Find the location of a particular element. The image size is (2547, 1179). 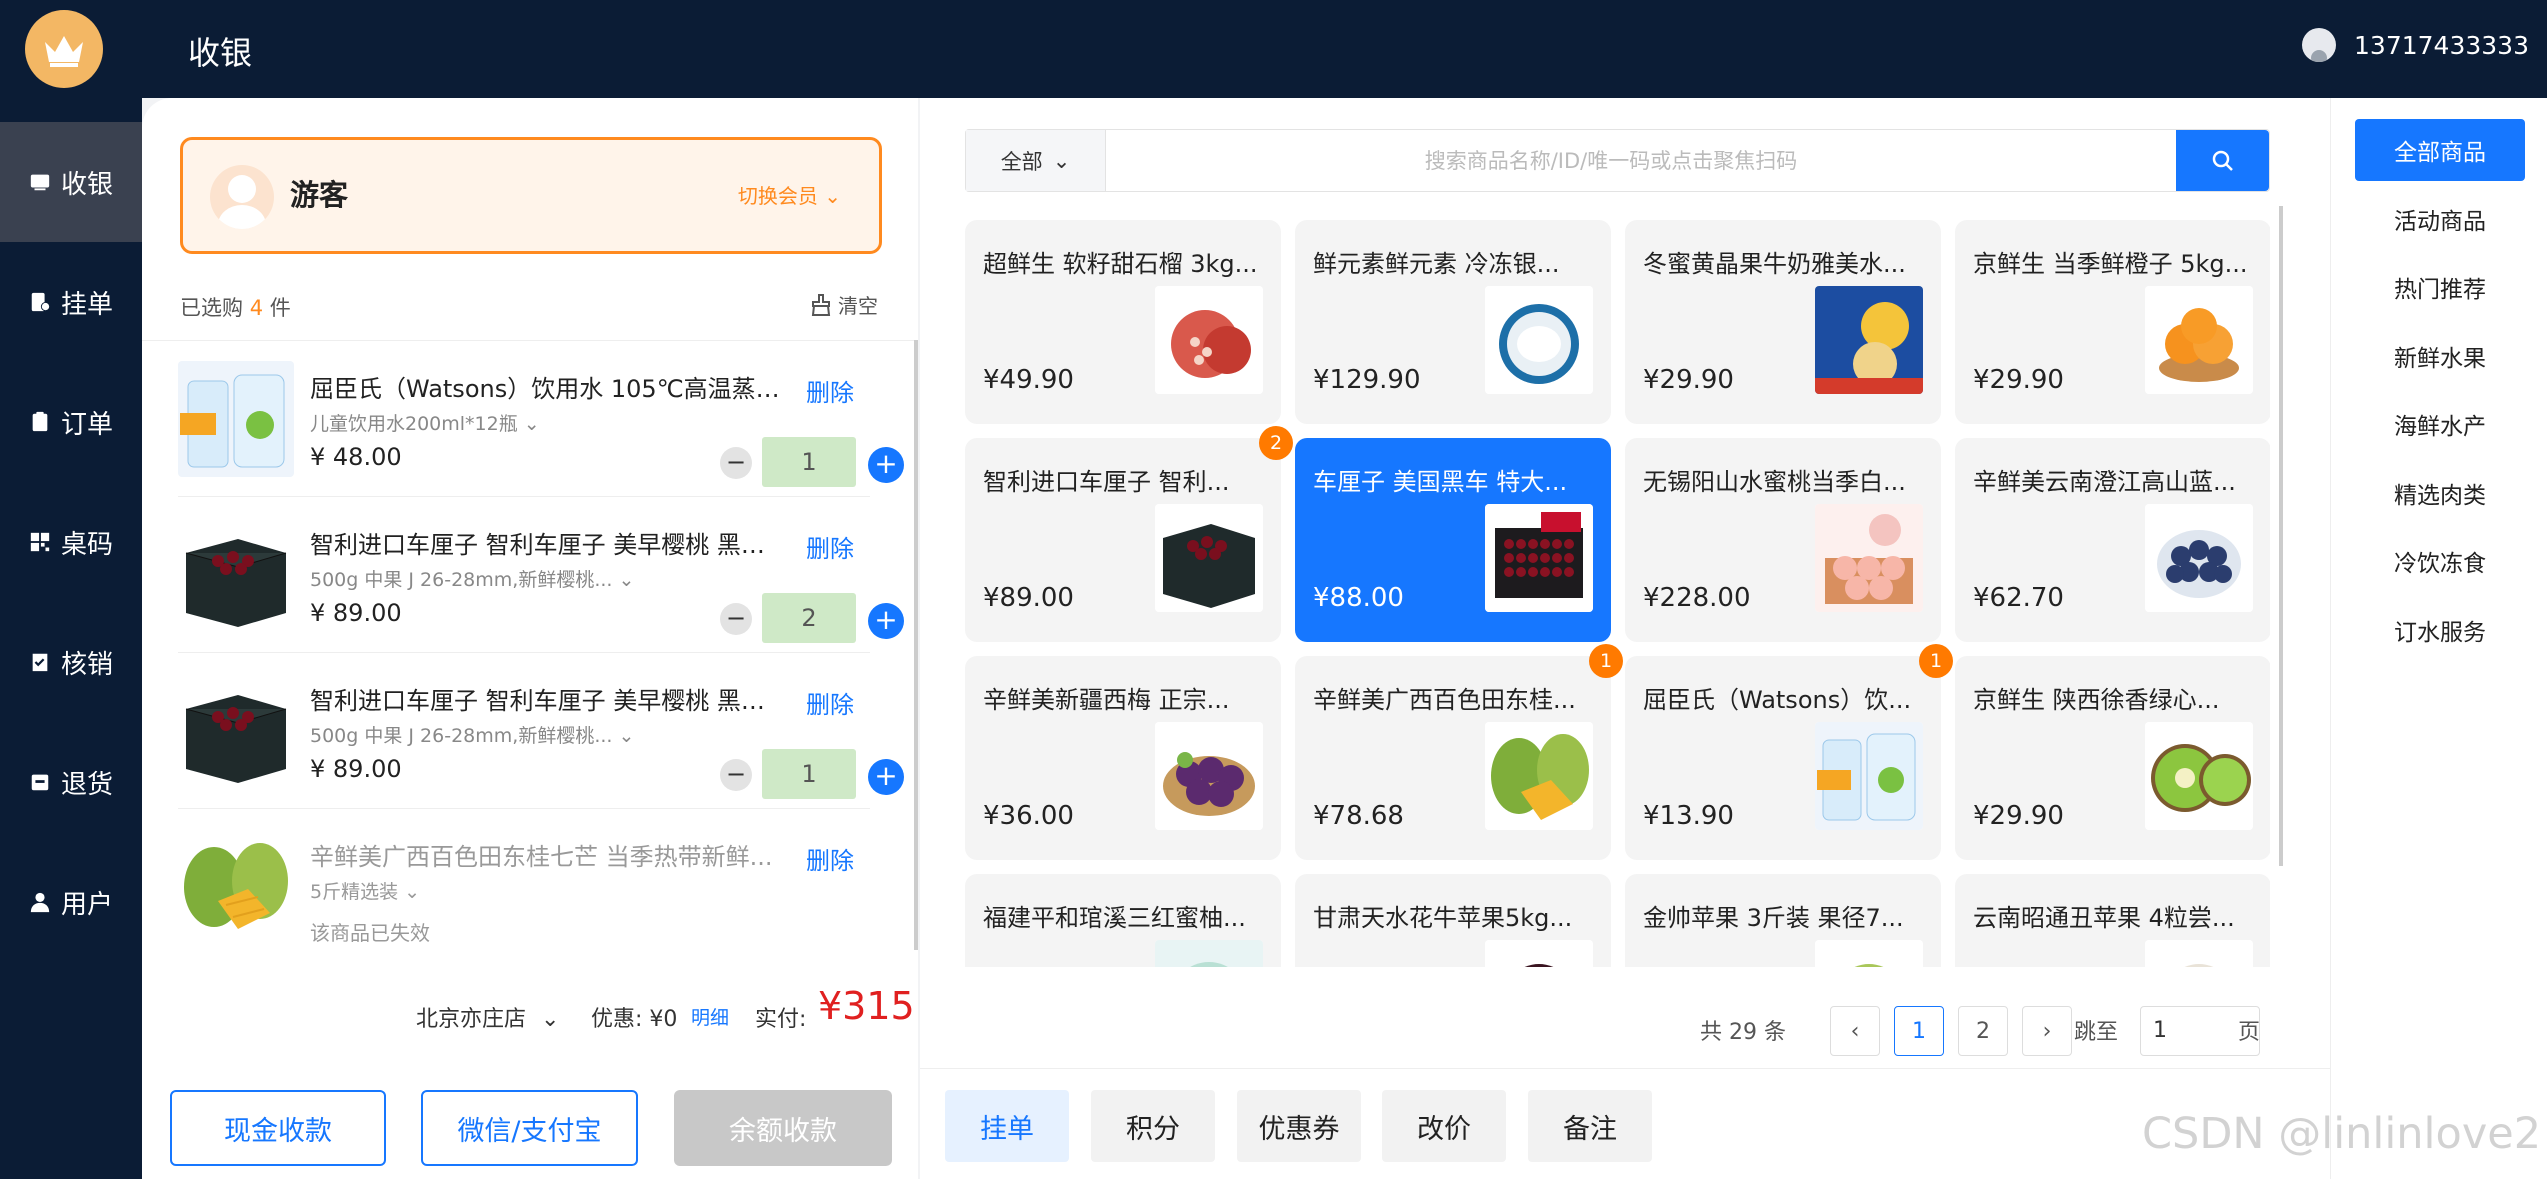

cart-item-spec: 5斤精选装 ⌄ is located at coordinates (365, 890).